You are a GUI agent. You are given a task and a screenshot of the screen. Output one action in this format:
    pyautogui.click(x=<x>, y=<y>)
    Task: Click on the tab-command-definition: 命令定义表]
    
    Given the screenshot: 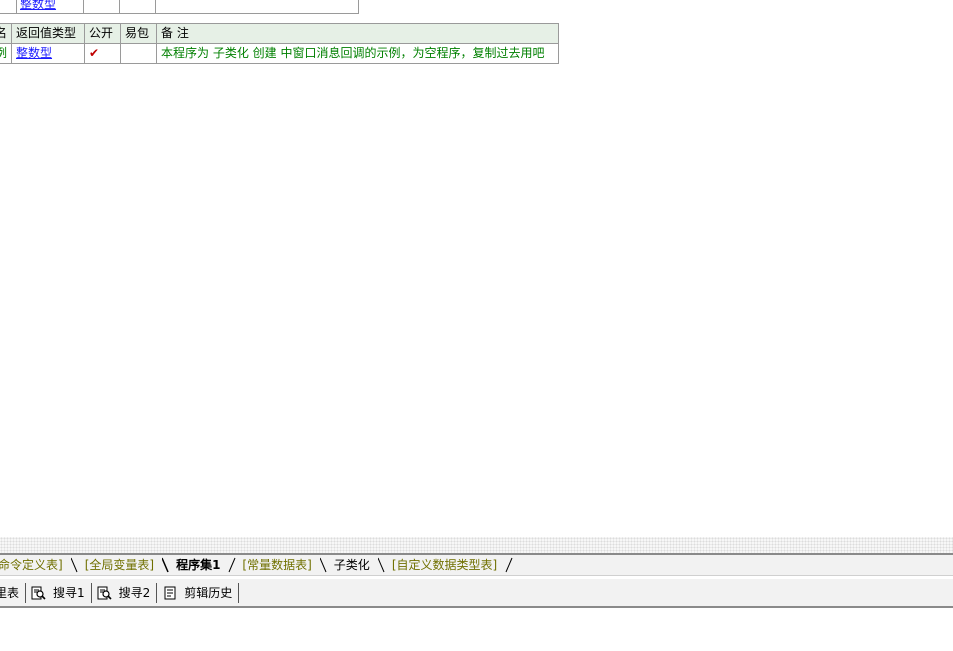 What is the action you would take?
    pyautogui.click(x=35, y=565)
    